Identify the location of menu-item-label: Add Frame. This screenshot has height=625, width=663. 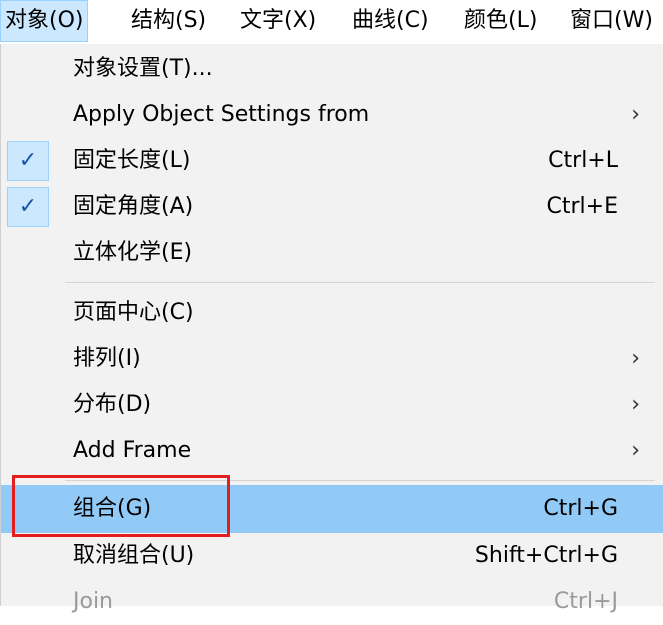
(132, 450).